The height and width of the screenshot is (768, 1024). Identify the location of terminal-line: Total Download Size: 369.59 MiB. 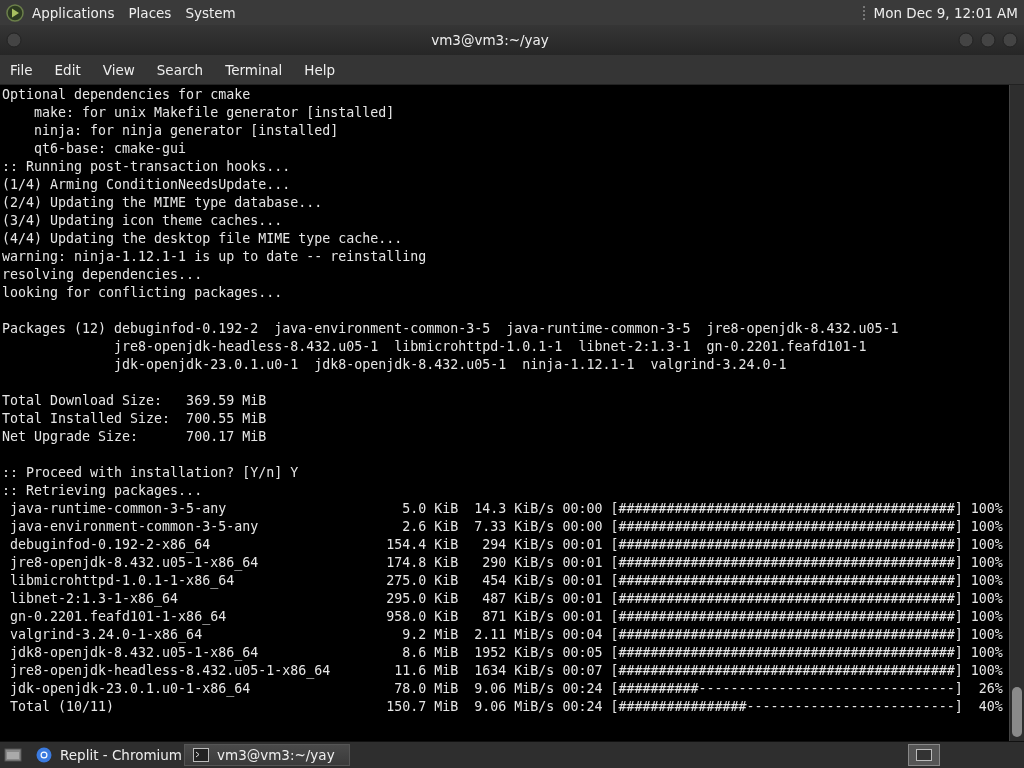
(134, 401).